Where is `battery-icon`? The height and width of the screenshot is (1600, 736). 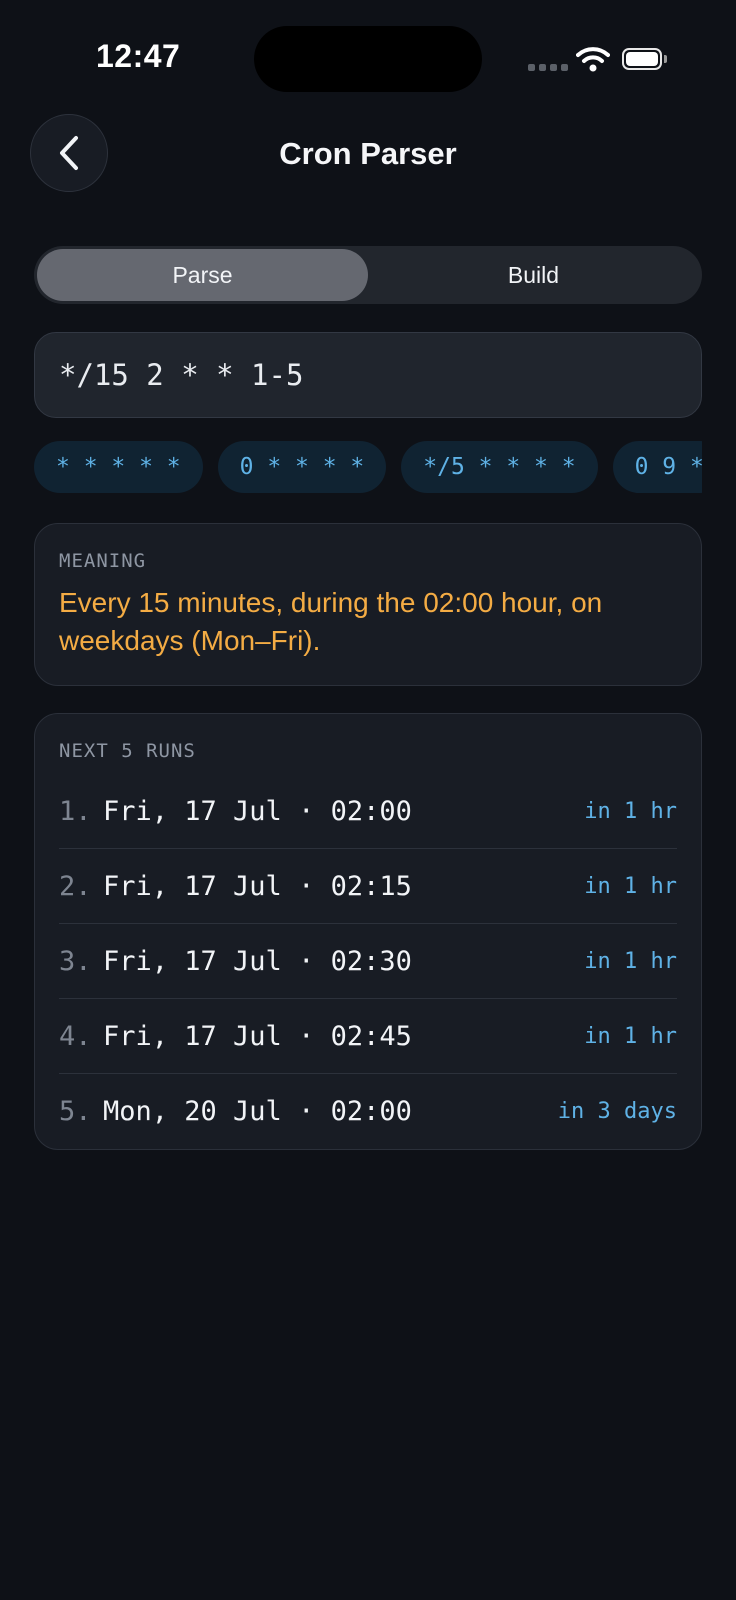 battery-icon is located at coordinates (642, 59).